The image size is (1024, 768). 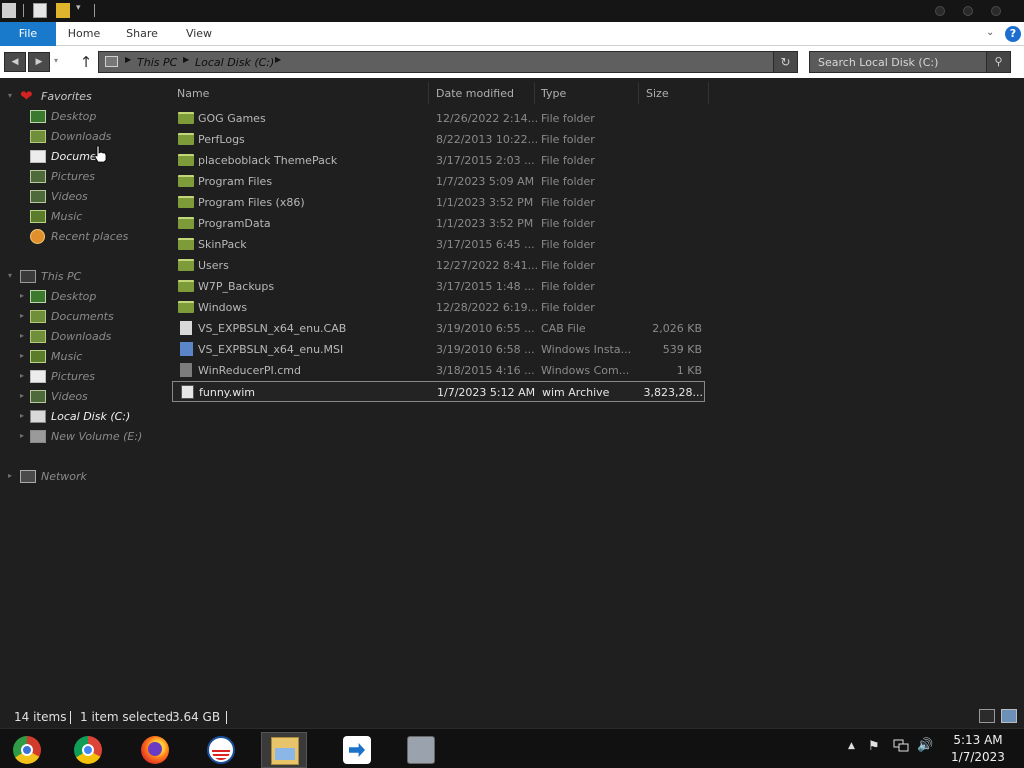 I want to click on forward-button: ▶, so click(x=39, y=62).